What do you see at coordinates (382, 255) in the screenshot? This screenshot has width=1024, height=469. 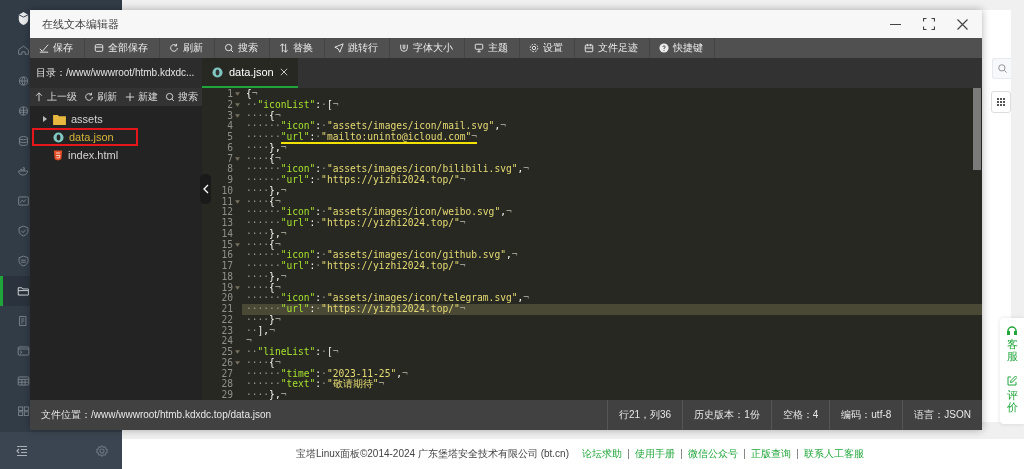 I see `code-line: ······"icon":·"assets/images/icon/github.svg",¬` at bounding box center [382, 255].